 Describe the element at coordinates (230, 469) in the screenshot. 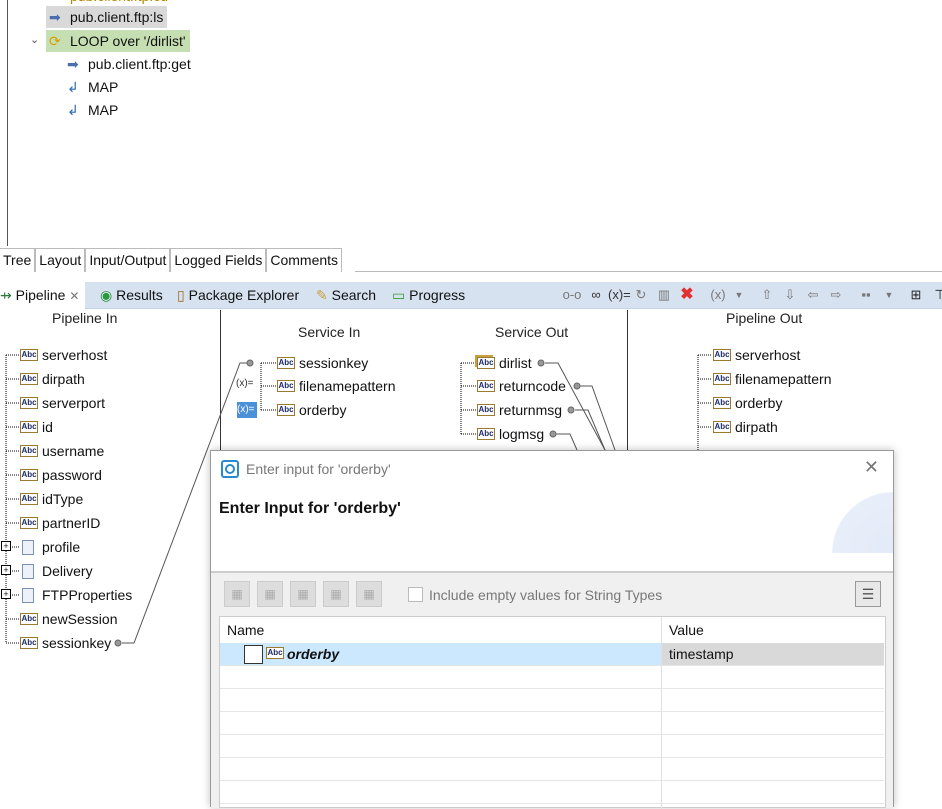

I see `app-icon` at that location.